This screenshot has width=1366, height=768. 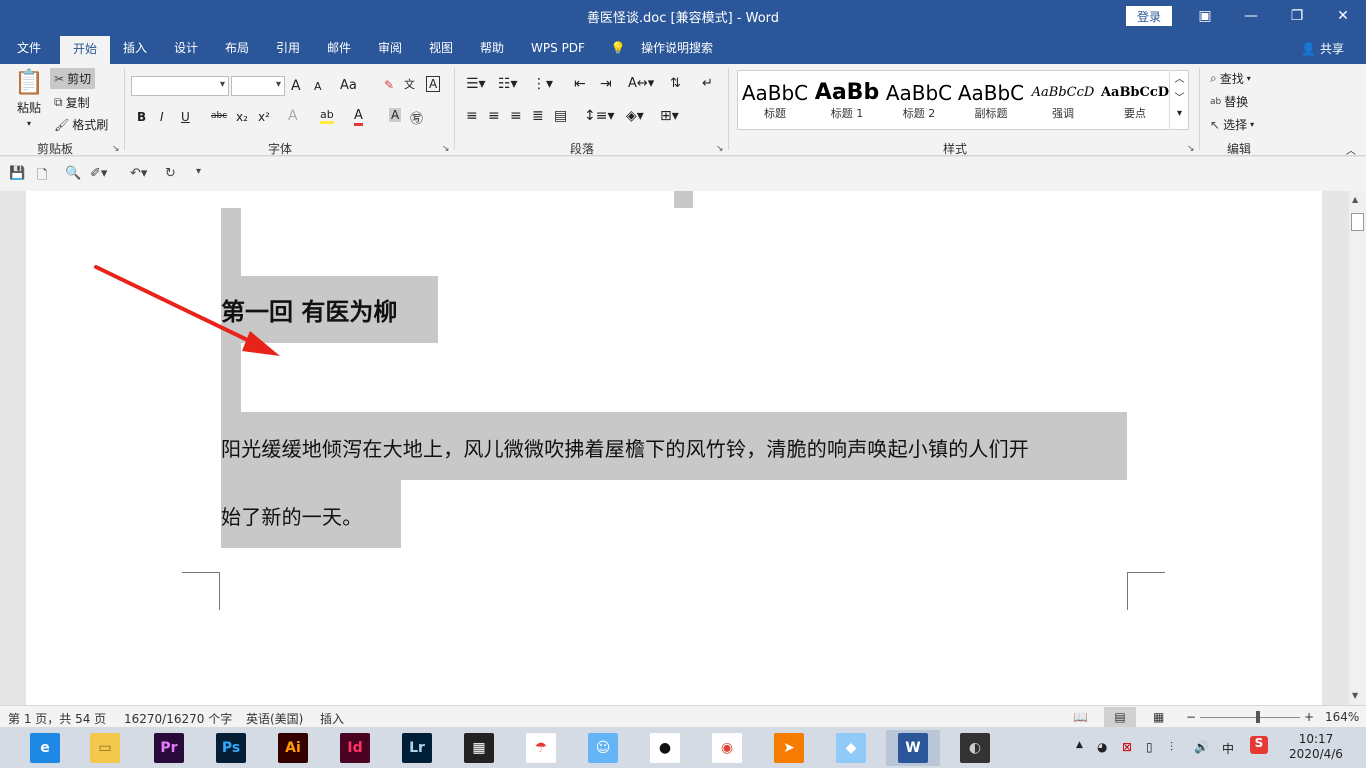 What do you see at coordinates (541, 748) in the screenshot?
I see `taskbar-app-umbrella-app: ☂` at bounding box center [541, 748].